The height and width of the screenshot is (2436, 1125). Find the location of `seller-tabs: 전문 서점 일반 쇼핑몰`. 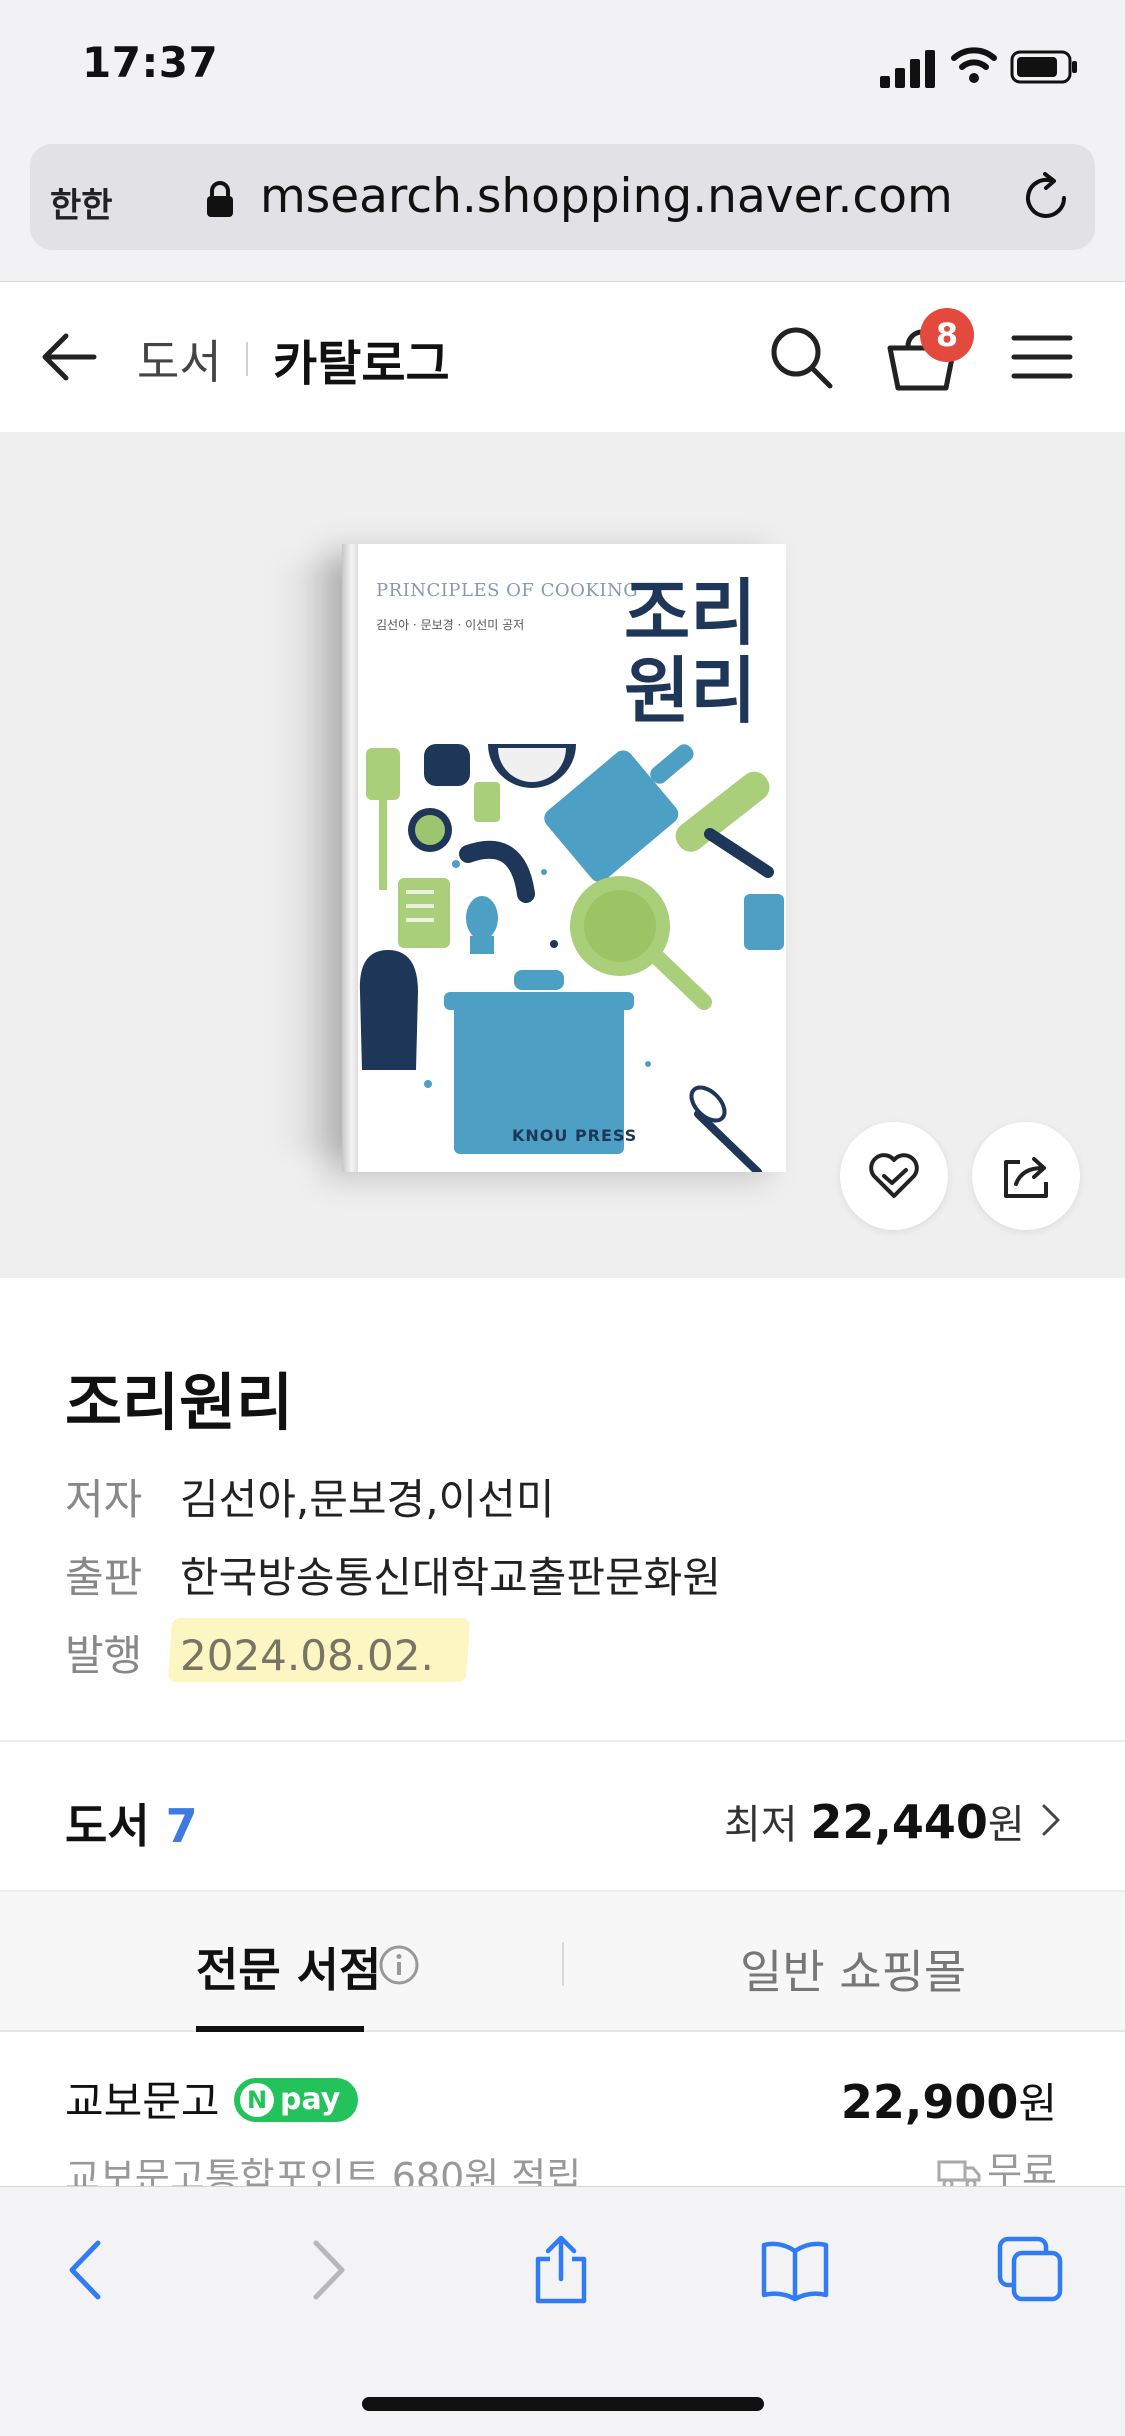

seller-tabs: 전문 서점 일반 쇼핑몰 is located at coordinates (562, 1962).